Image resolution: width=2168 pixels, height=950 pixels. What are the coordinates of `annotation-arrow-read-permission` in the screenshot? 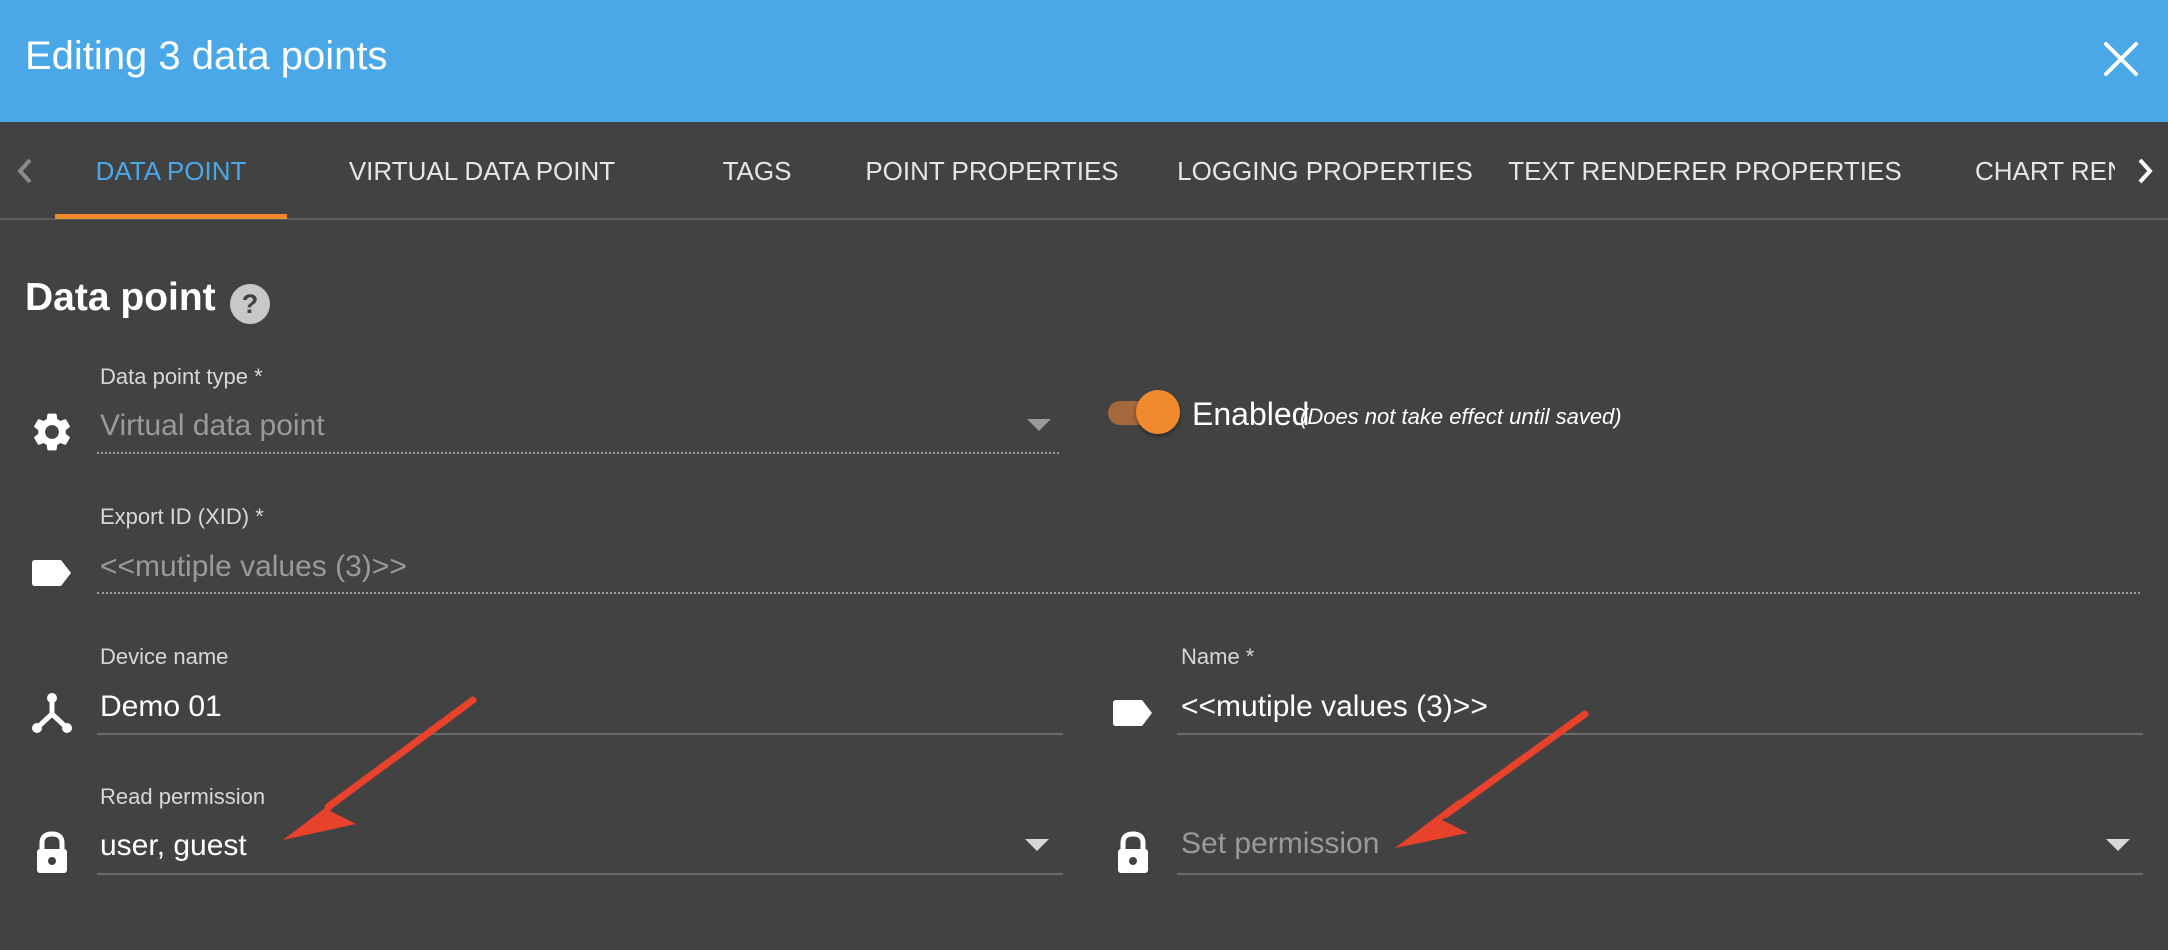 It's located at (380, 768).